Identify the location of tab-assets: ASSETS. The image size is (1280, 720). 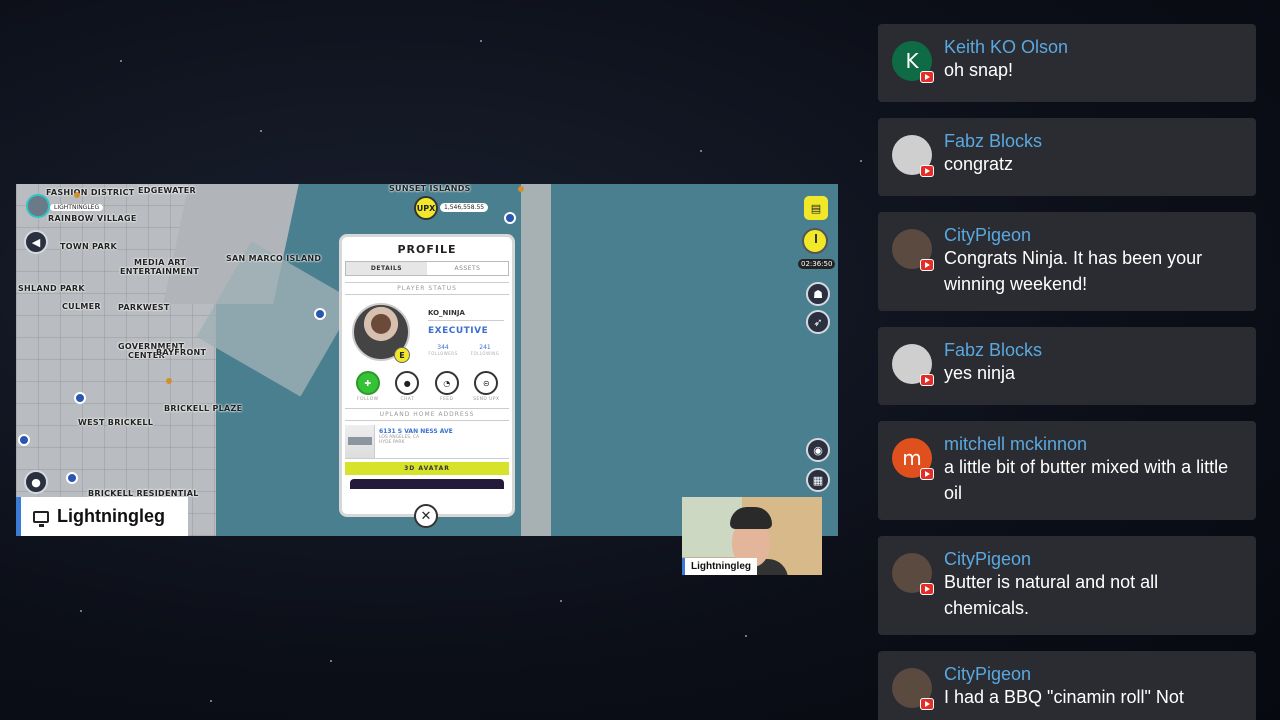
(467, 268).